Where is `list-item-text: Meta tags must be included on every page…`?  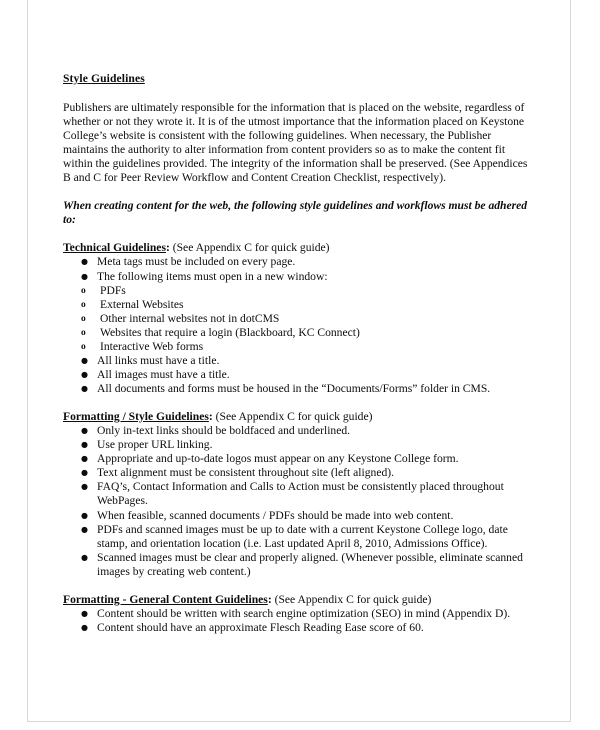
list-item-text: Meta tags must be included on every page… is located at coordinates (196, 262).